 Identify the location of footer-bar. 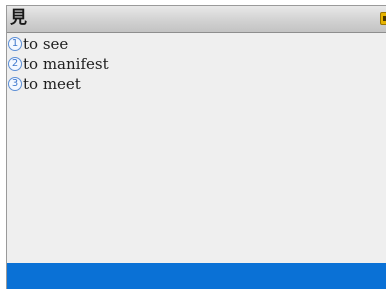
(196, 276).